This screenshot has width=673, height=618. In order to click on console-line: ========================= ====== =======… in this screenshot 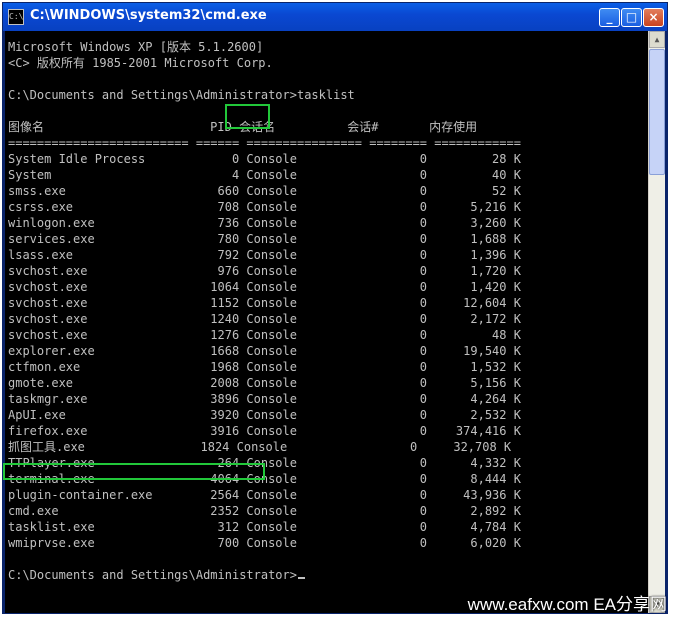, I will do `click(264, 143)`.